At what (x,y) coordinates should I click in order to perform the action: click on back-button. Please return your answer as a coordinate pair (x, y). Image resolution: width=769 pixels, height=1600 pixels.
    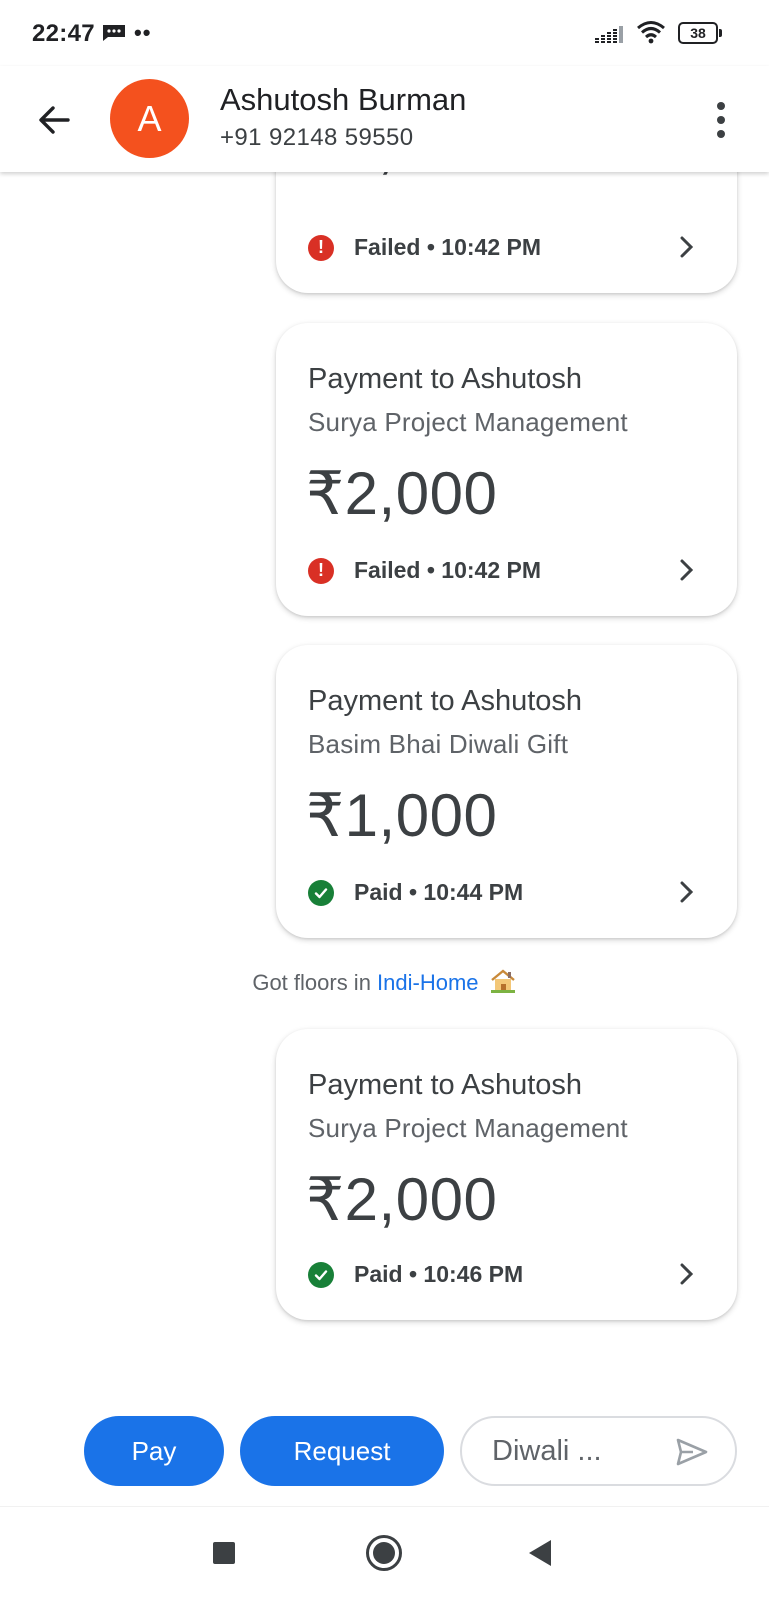
    Looking at the image, I should click on (54, 120).